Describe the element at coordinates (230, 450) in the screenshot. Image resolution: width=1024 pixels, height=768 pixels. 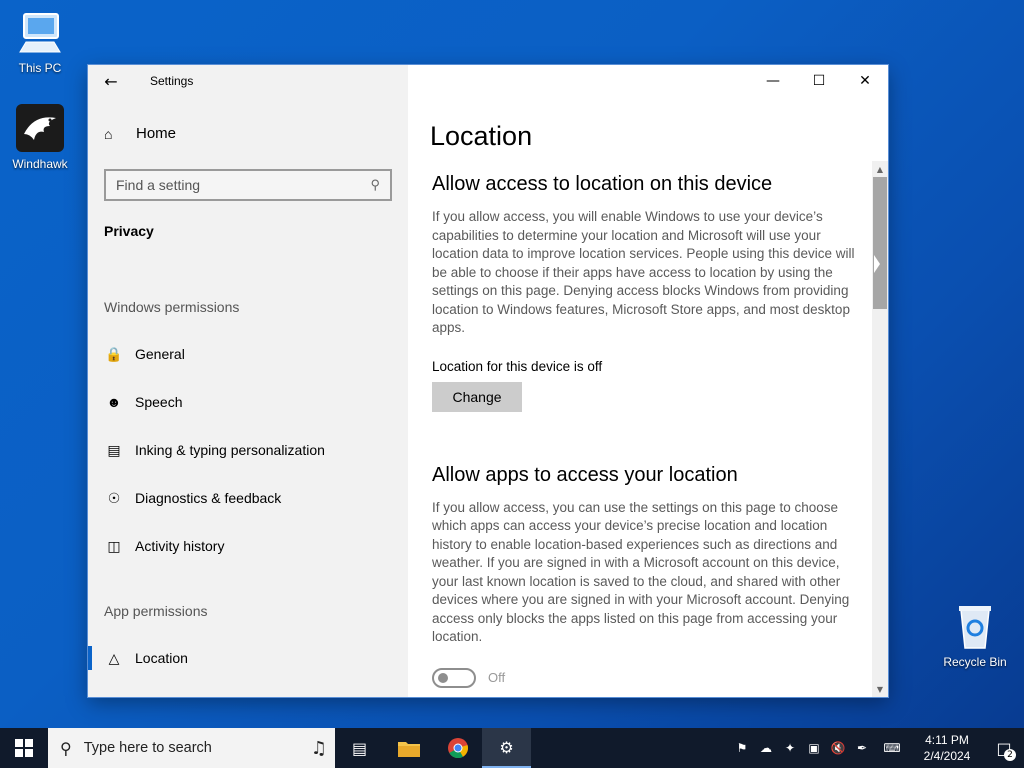
I see `sidebar-item-label: Inking & typing personalization` at that location.